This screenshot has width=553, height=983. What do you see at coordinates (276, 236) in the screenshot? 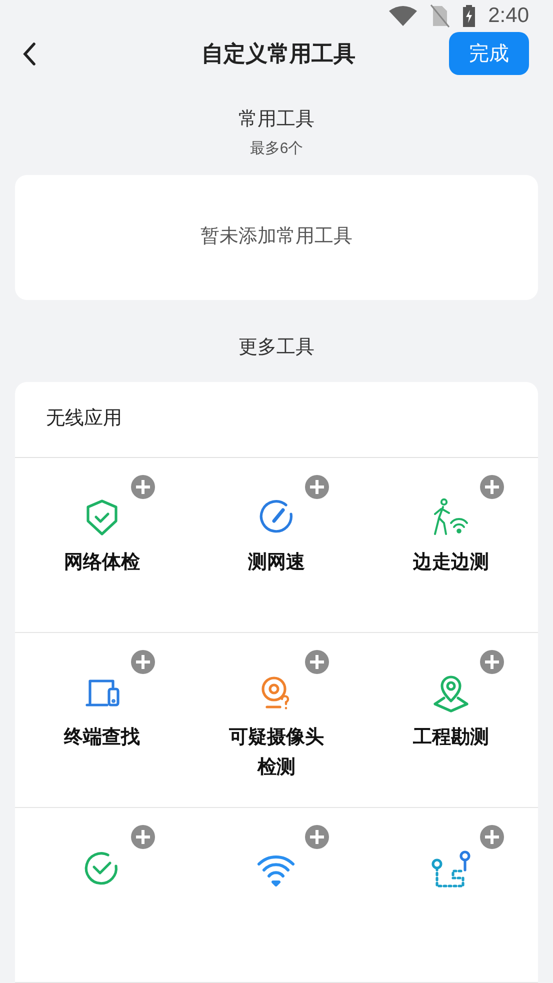
I see `empty-message: 暂未添加常用工具` at bounding box center [276, 236].